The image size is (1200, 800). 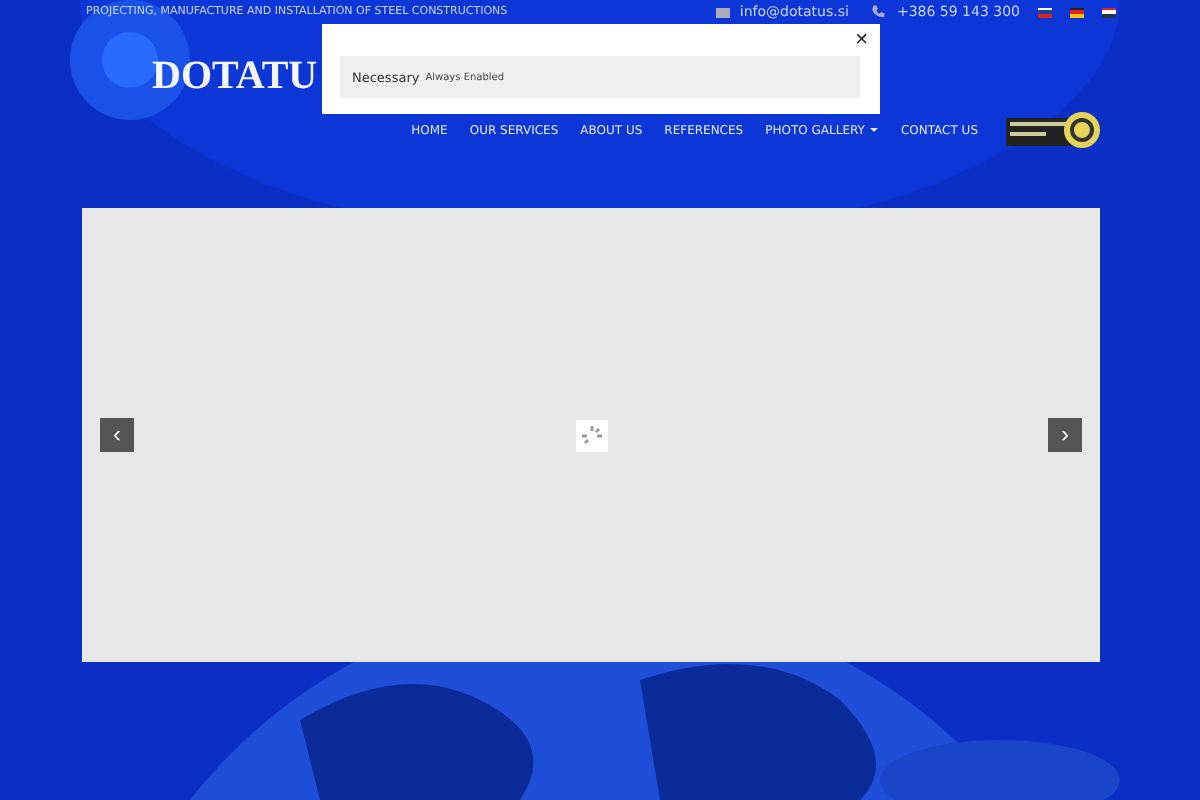 What do you see at coordinates (878, 12) in the screenshot?
I see `phone-icon` at bounding box center [878, 12].